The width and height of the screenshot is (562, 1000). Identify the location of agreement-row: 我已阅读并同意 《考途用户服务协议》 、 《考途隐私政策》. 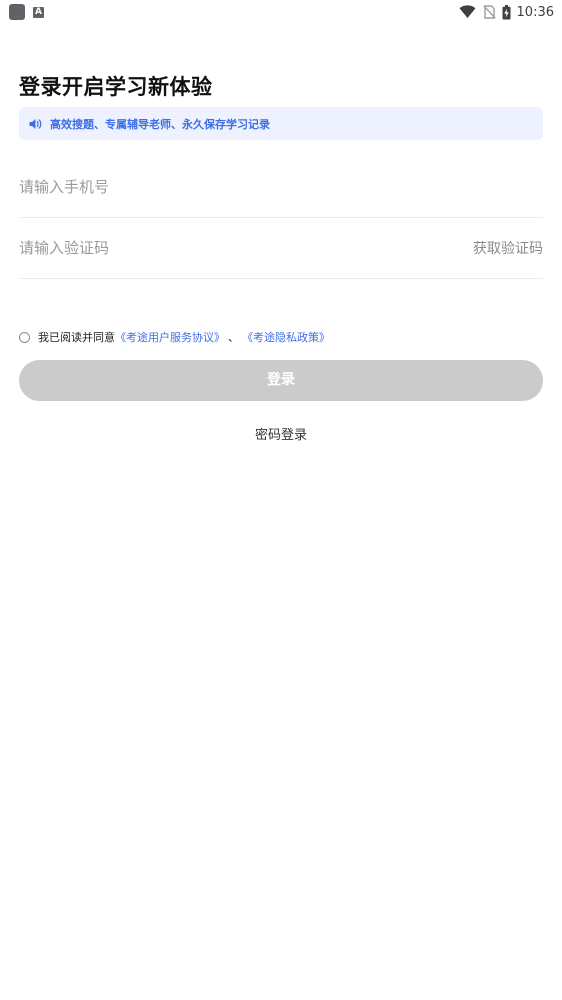
(174, 337).